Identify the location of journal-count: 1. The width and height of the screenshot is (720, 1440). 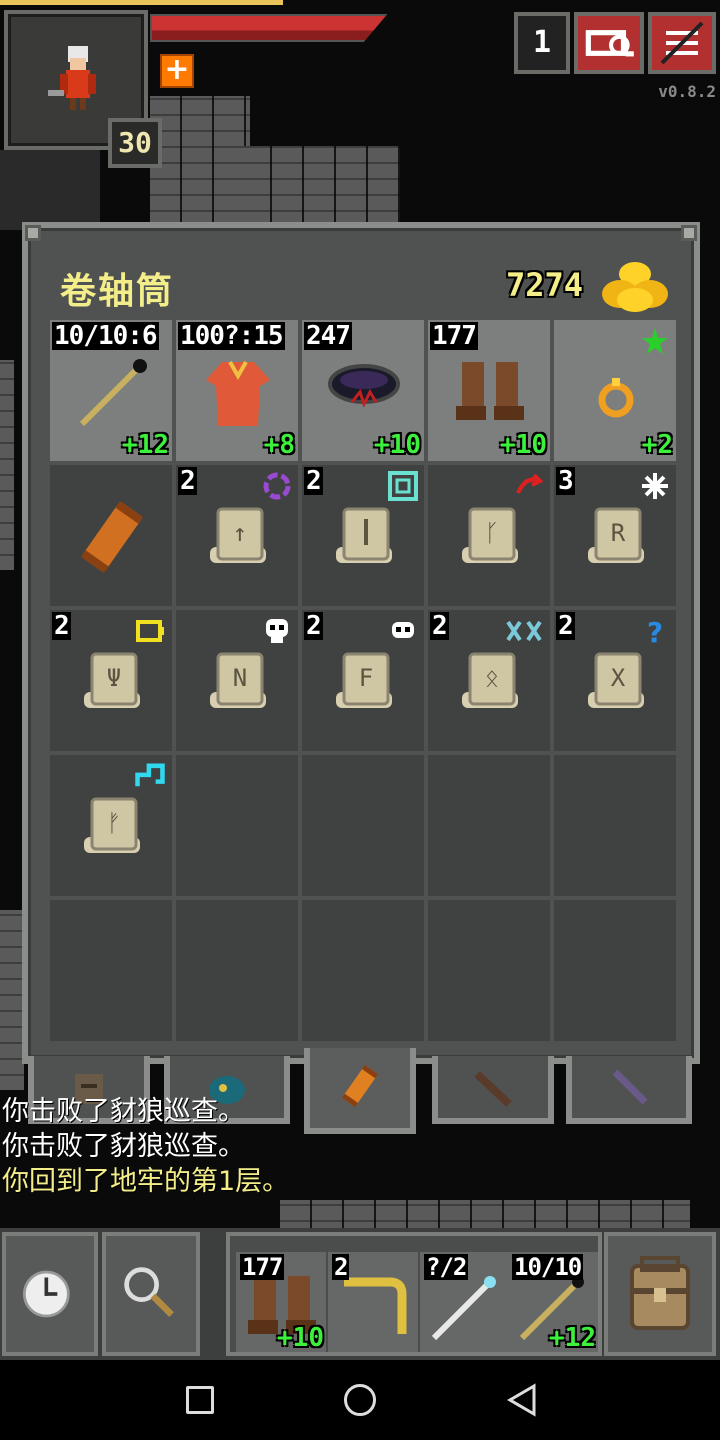
(542, 42).